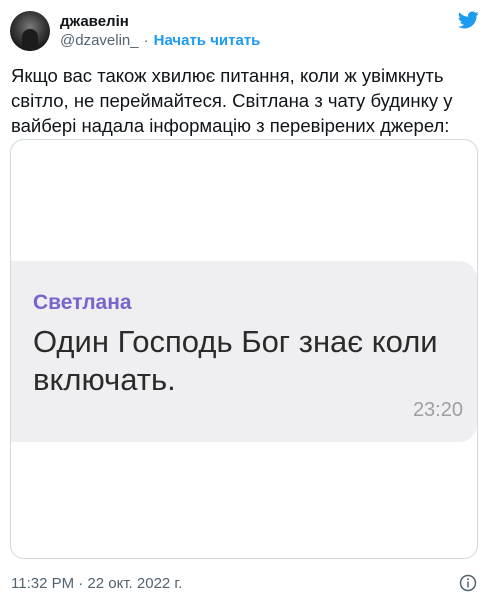 Image resolution: width=488 pixels, height=600 pixels. I want to click on chat-message-time: 23:20, so click(437, 410).